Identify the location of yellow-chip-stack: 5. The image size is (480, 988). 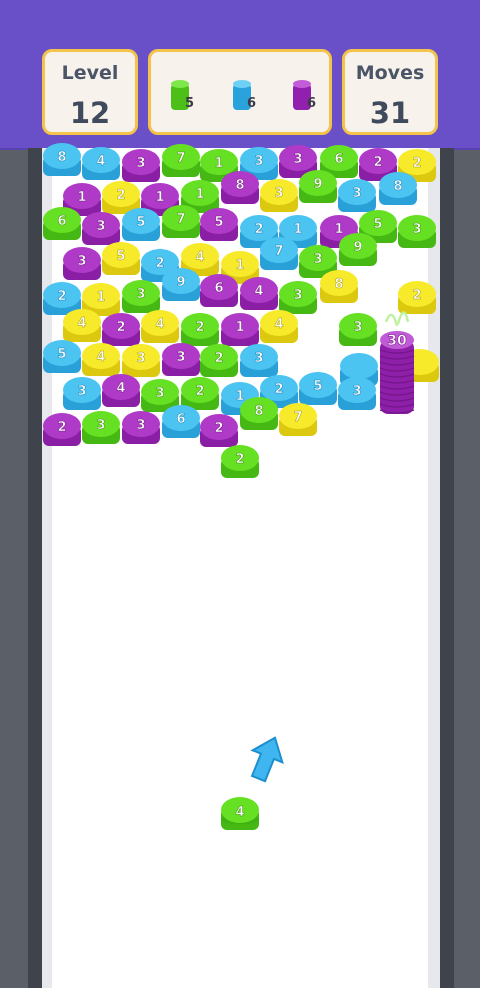
(121, 258).